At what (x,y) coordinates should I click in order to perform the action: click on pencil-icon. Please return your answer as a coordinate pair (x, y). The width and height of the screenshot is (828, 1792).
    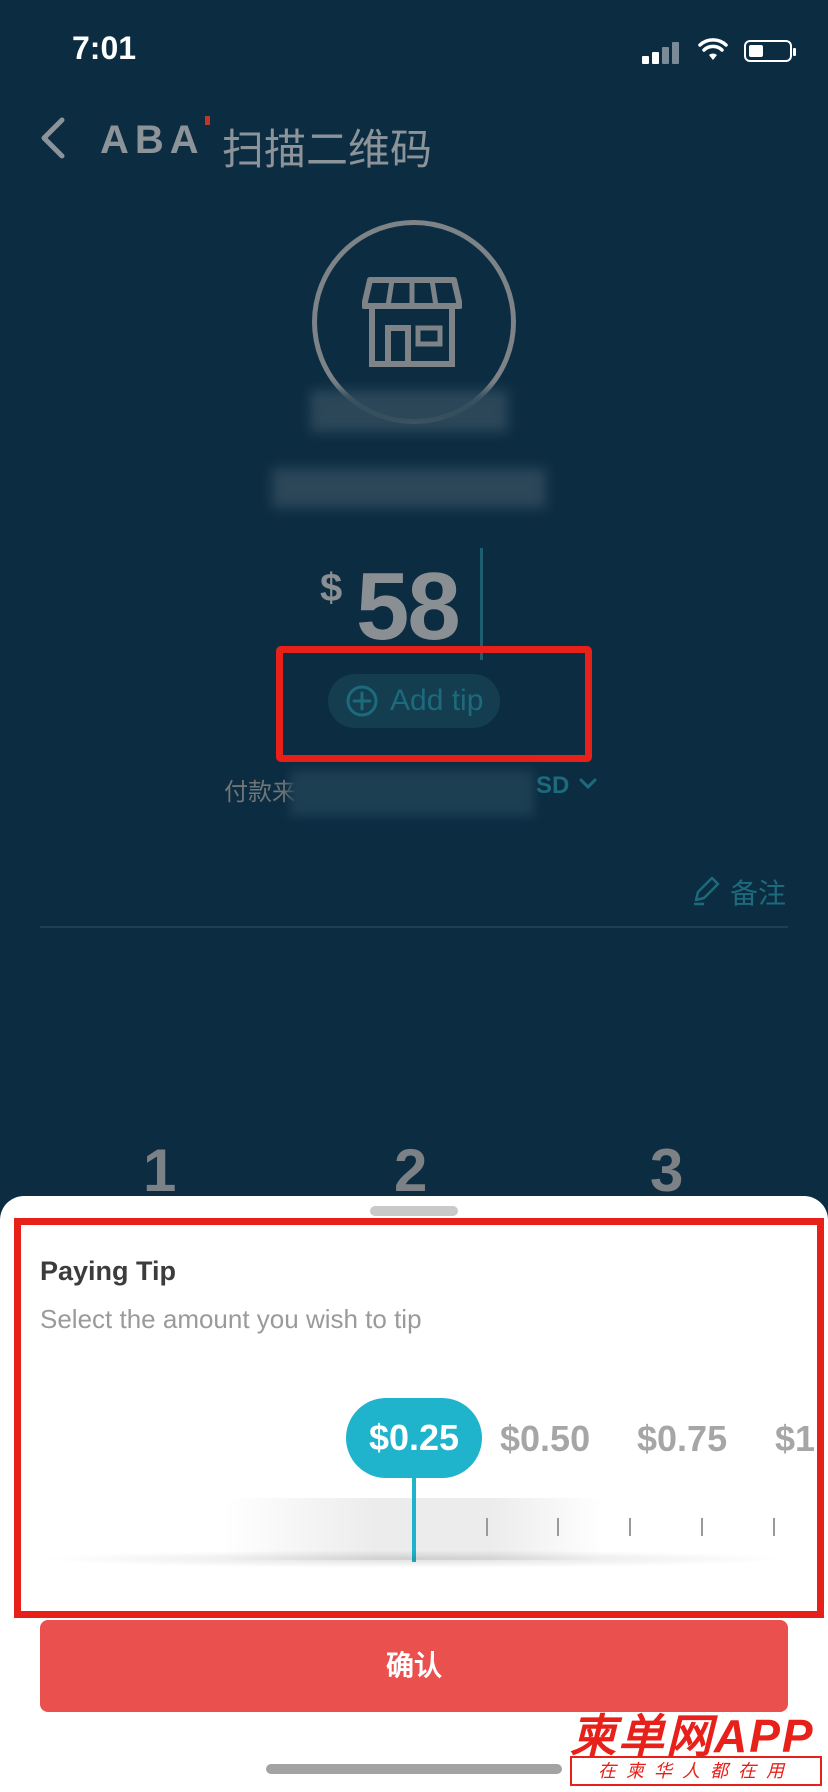
    Looking at the image, I should click on (706, 890).